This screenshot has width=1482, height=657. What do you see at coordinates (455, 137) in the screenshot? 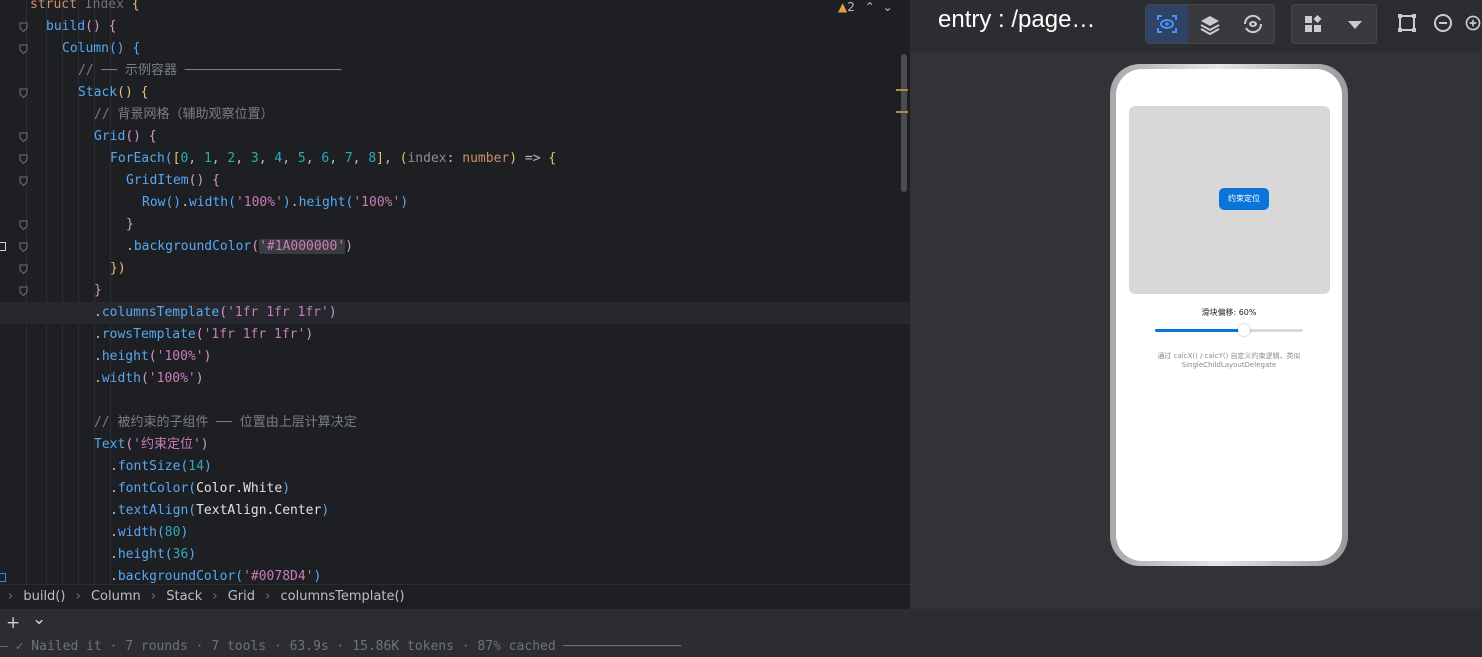
I see `code-line: Grid() {` at bounding box center [455, 137].